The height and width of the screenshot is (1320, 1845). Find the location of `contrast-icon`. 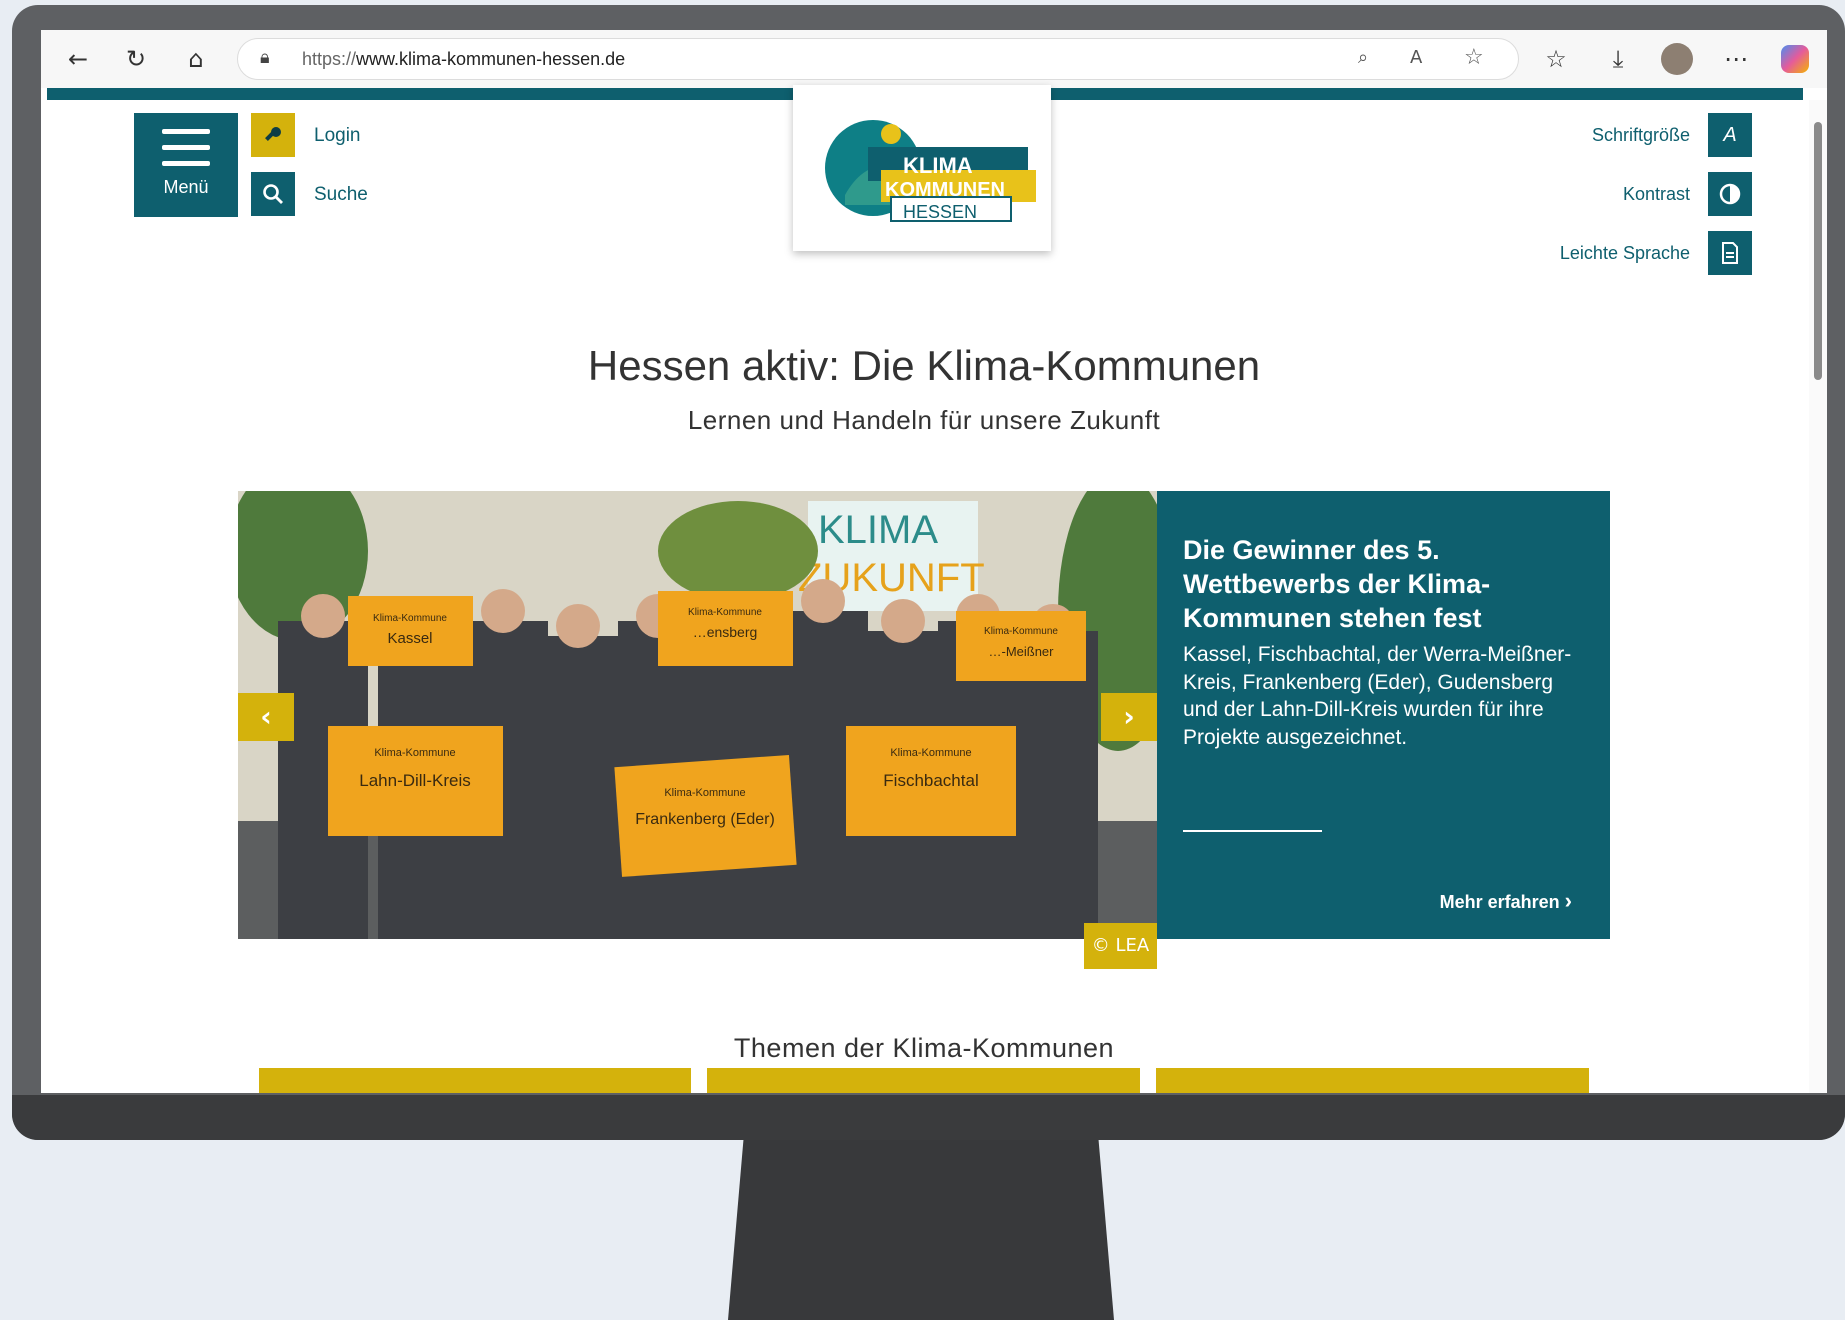

contrast-icon is located at coordinates (1730, 194).